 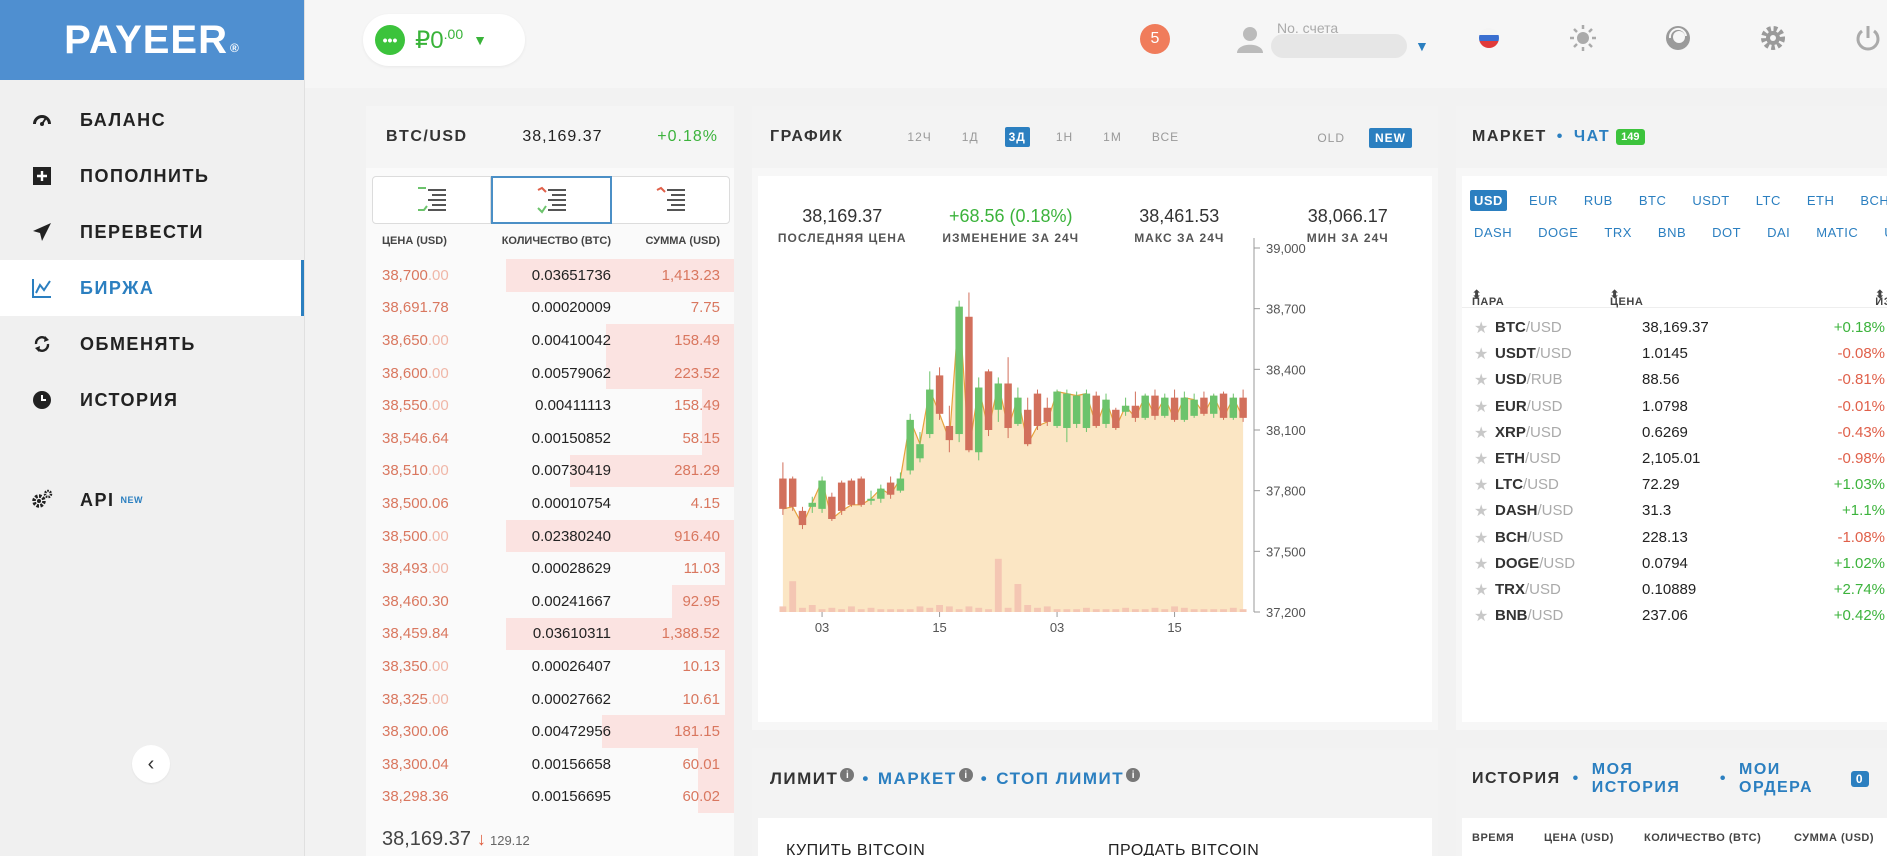 I want to click on tab-range: ВСЕ, so click(x=1165, y=137).